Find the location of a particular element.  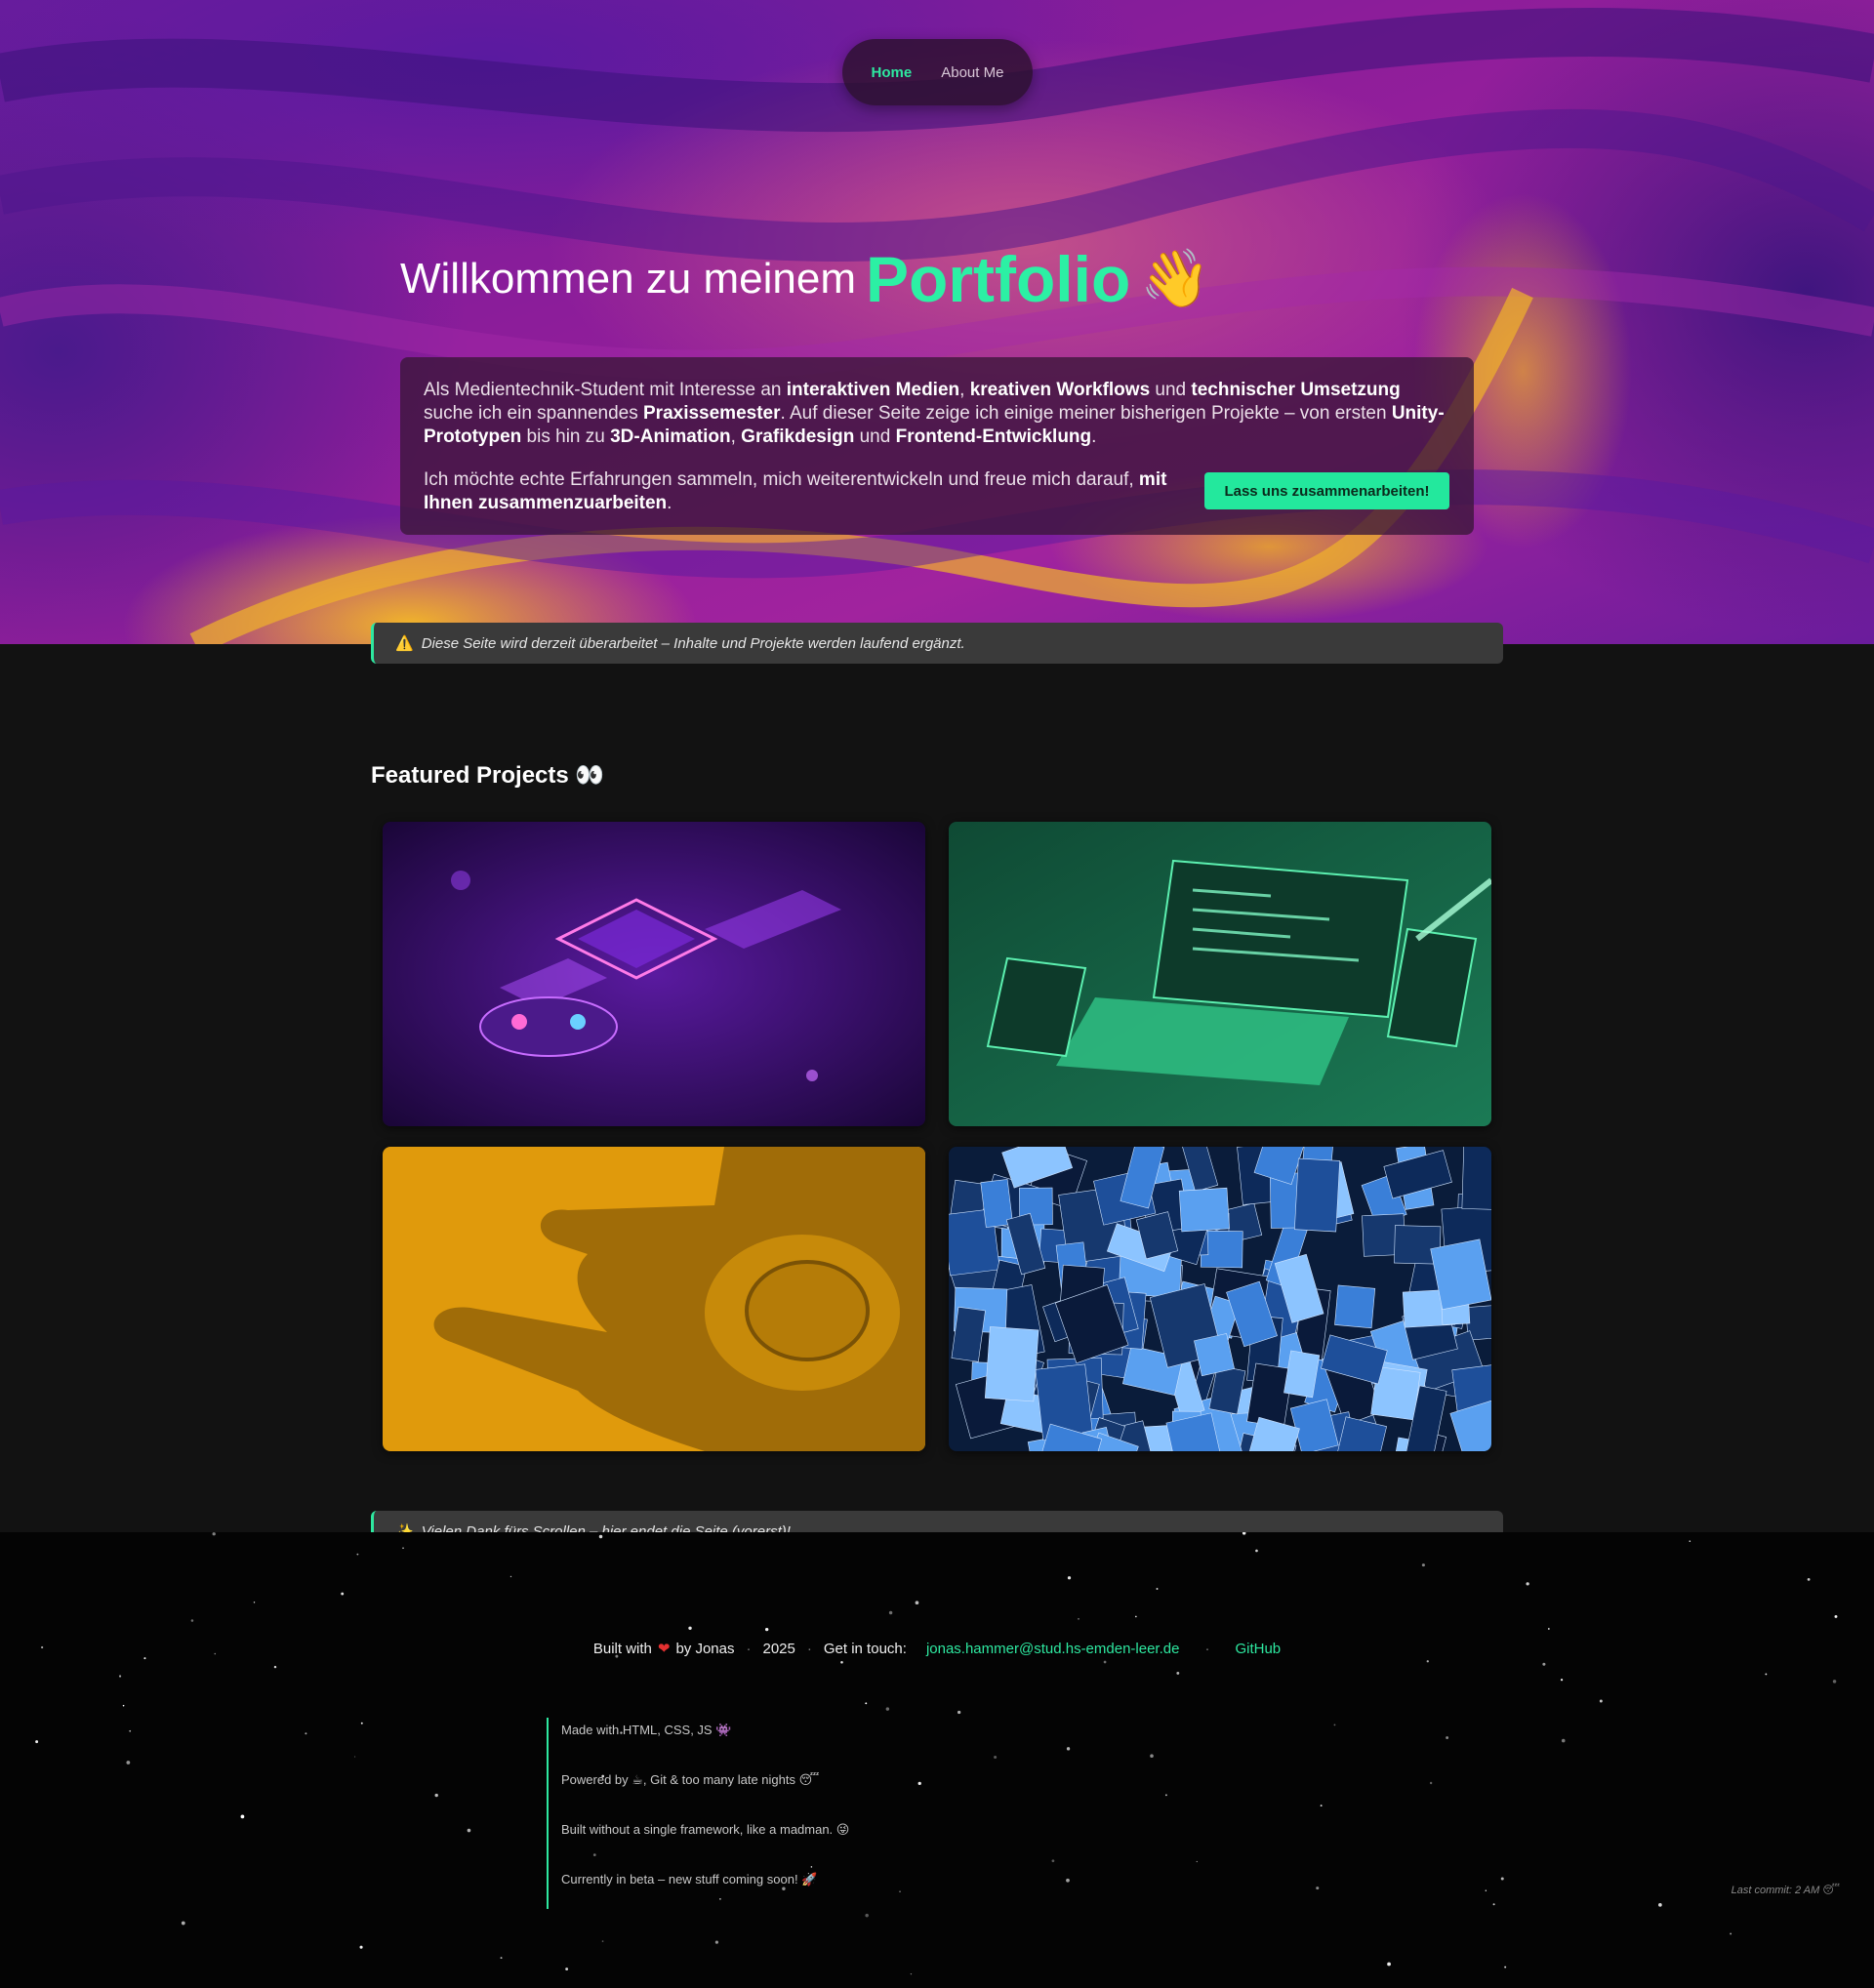

project-card-code is located at coordinates (1220, 974).